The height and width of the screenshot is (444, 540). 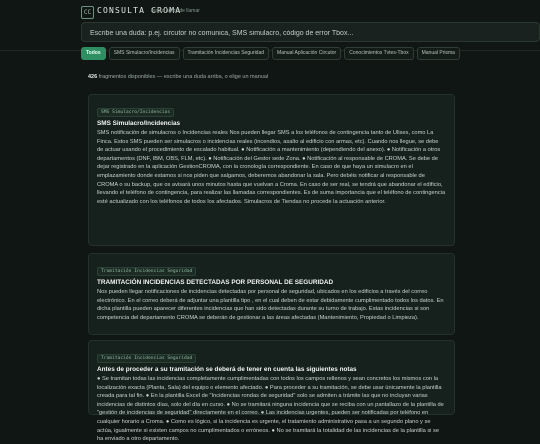 What do you see at coordinates (139, 123) in the screenshot?
I see `result-title: SMS Simulacro/Incidencias` at bounding box center [139, 123].